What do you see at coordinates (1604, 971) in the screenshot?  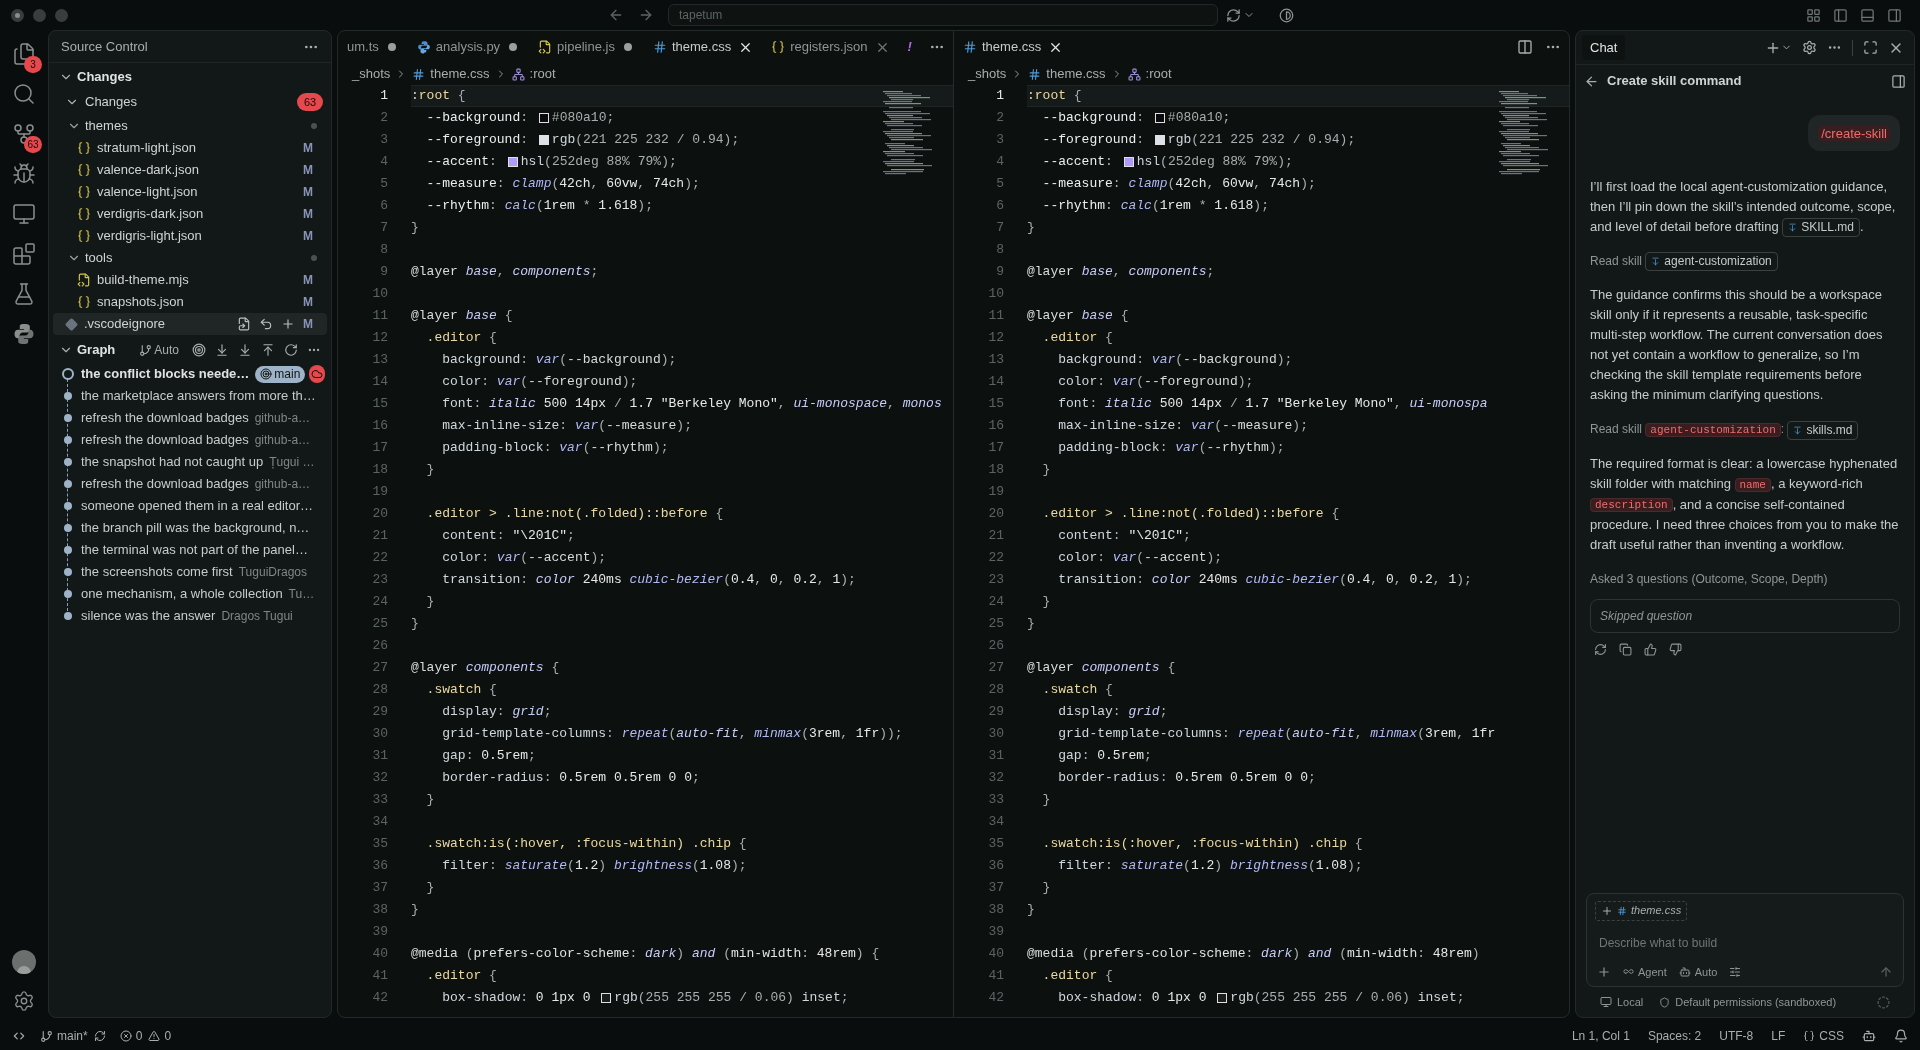 I see `add-icon` at bounding box center [1604, 971].